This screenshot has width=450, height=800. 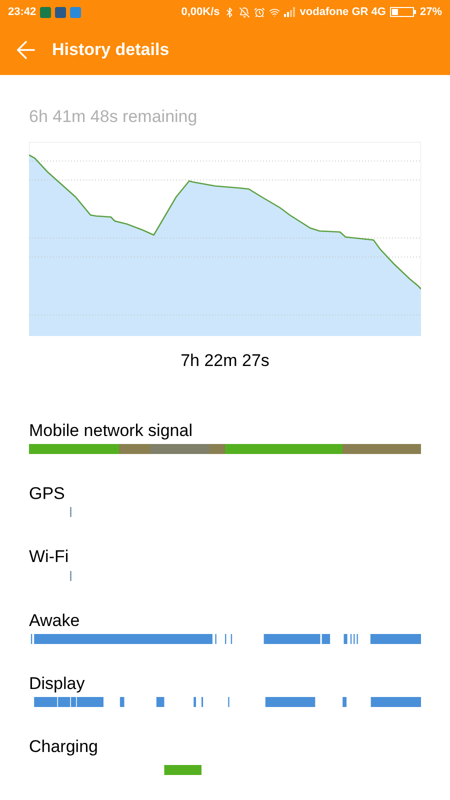 What do you see at coordinates (49, 557) in the screenshot?
I see `timeline-label: Wi-Fi` at bounding box center [49, 557].